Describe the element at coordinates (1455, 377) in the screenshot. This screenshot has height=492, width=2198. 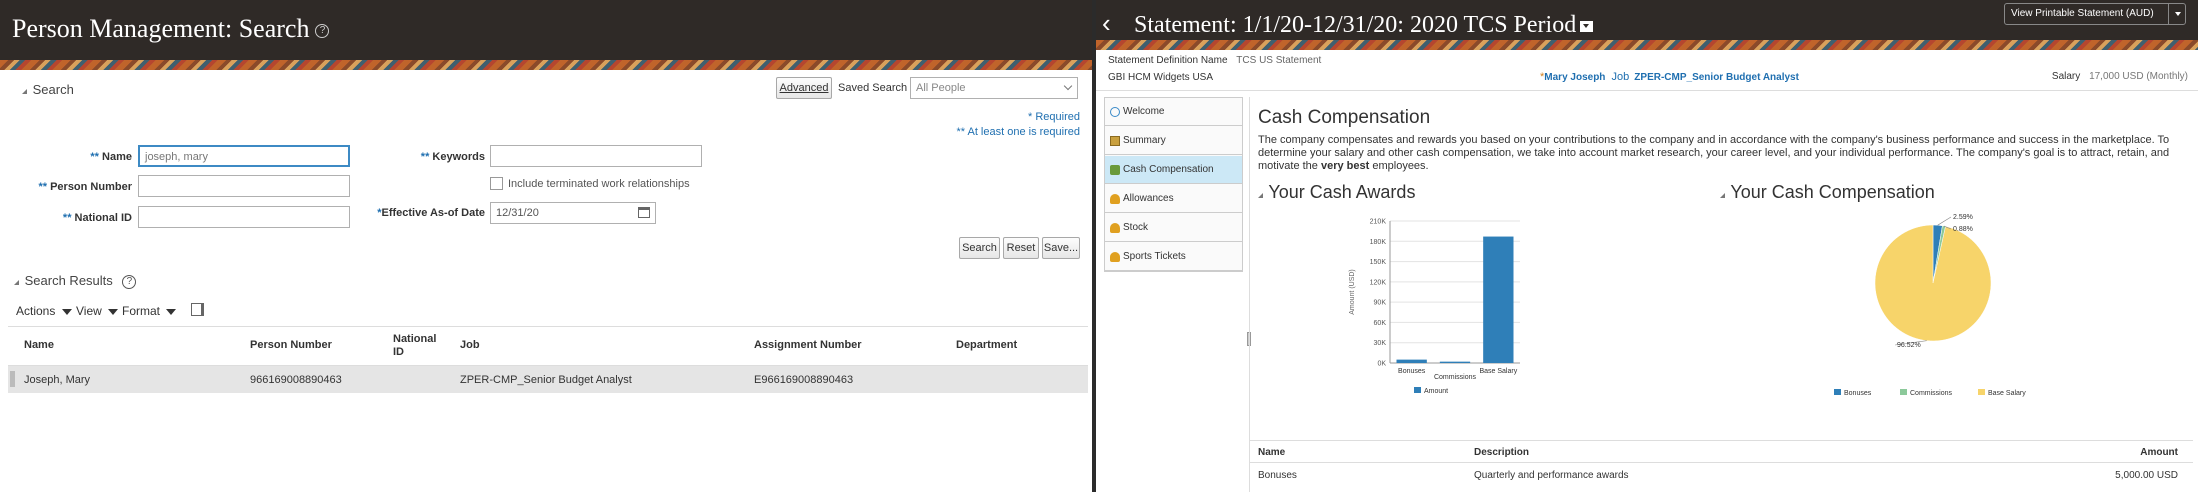
I see `x-tick-label: Commissions` at that location.